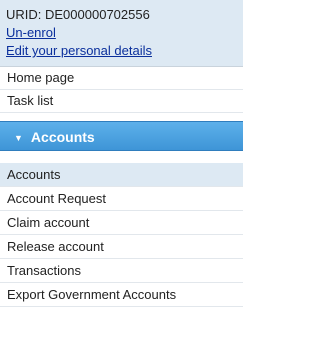  What do you see at coordinates (121, 51) in the screenshot?
I see `edit-personal-details-link: Edit your personal details` at bounding box center [121, 51].